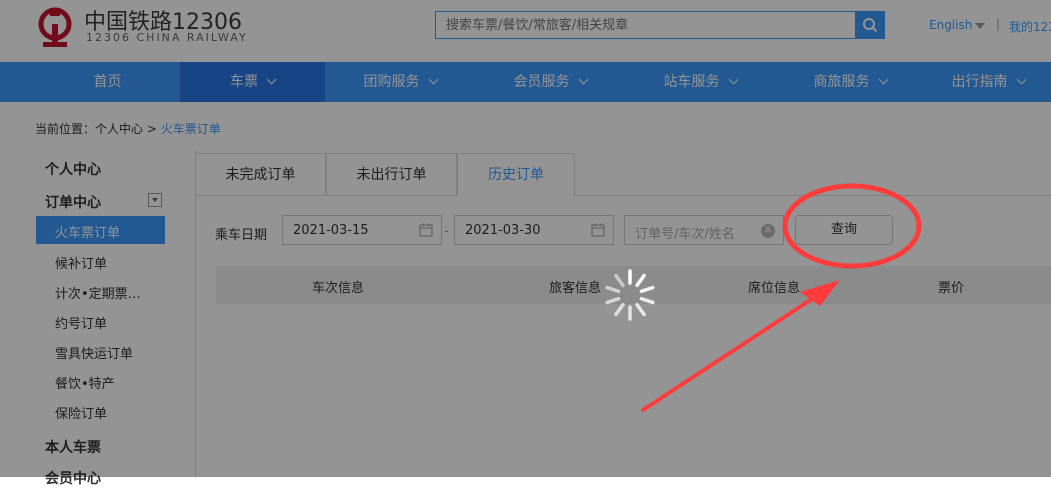 This screenshot has height=488, width=1051. Describe the element at coordinates (73, 478) in the screenshot. I see `sidebar-member-center: 会员中心` at that location.